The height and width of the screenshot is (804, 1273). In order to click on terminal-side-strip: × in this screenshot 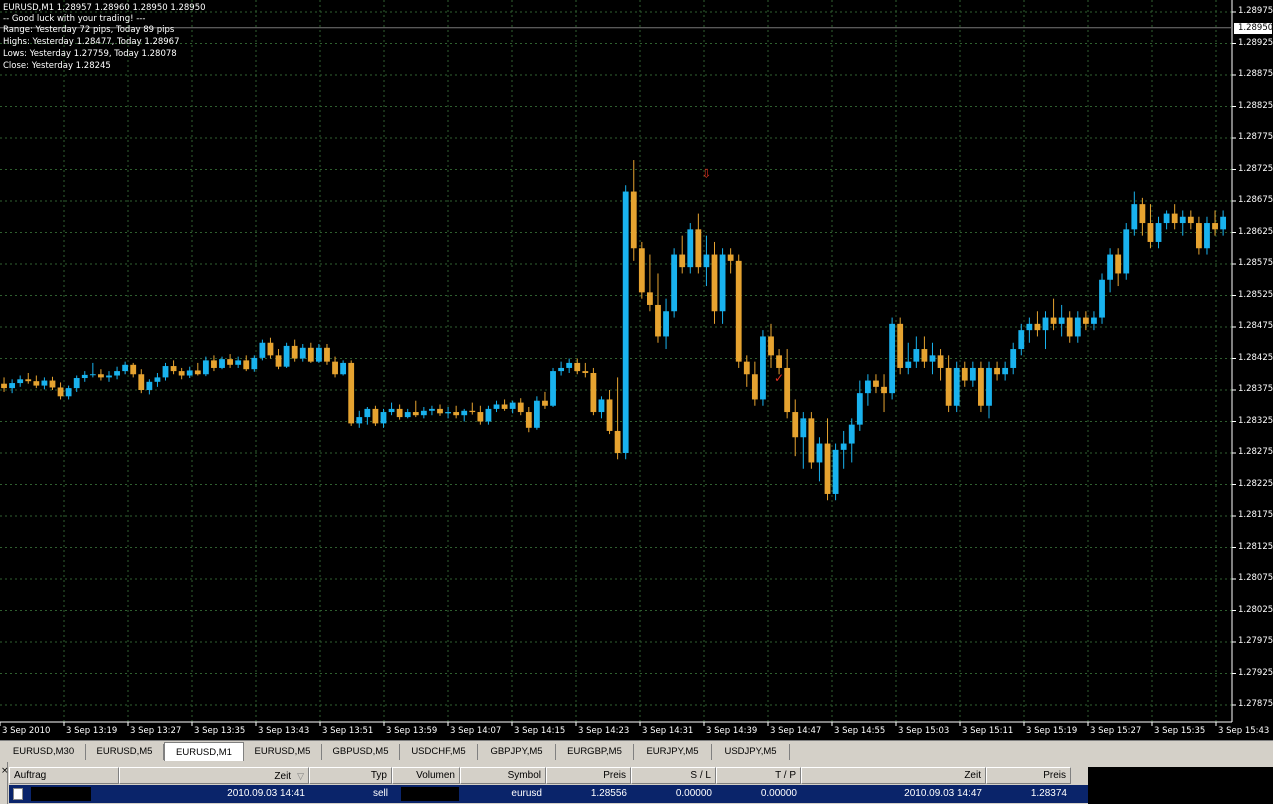, I will do `click(4, 783)`.